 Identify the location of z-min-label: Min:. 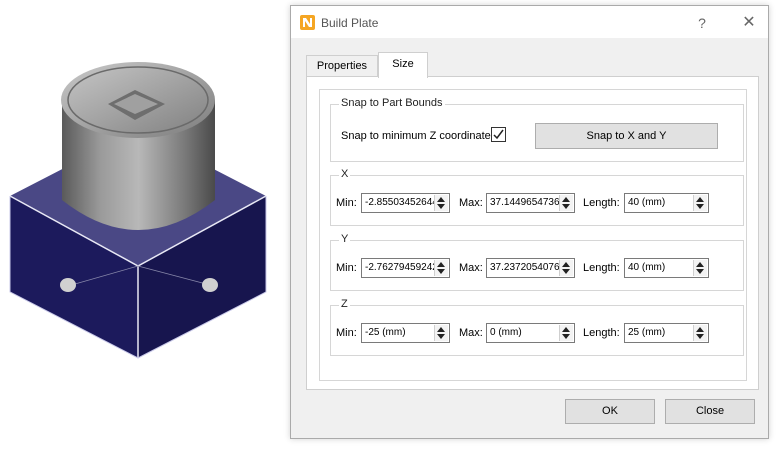
(346, 333).